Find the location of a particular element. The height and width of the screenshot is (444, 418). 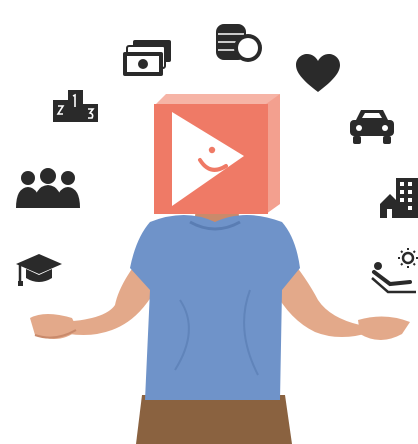

family-icon is located at coordinates (48, 188).